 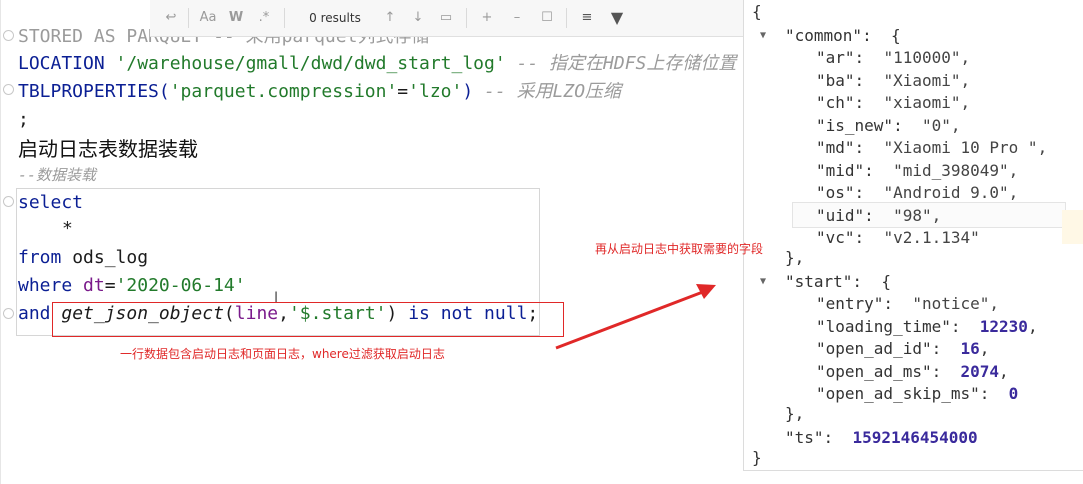 I want to click on annotation-arrow, so click(x=635, y=317).